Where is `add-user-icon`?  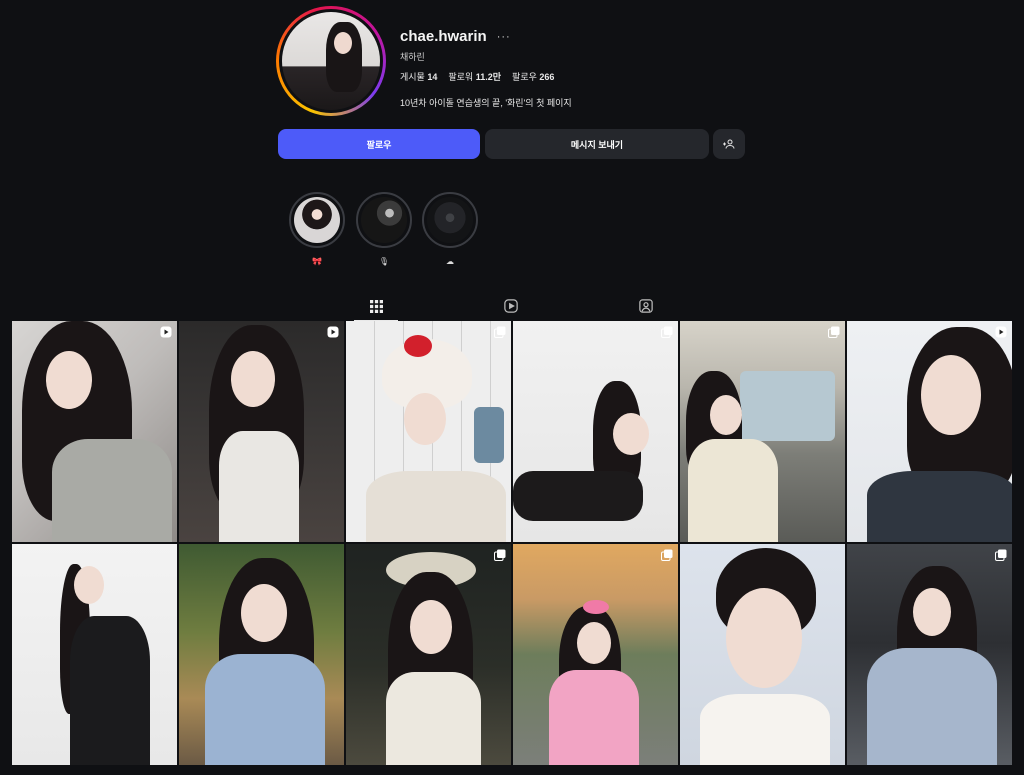
add-user-icon is located at coordinates (729, 144).